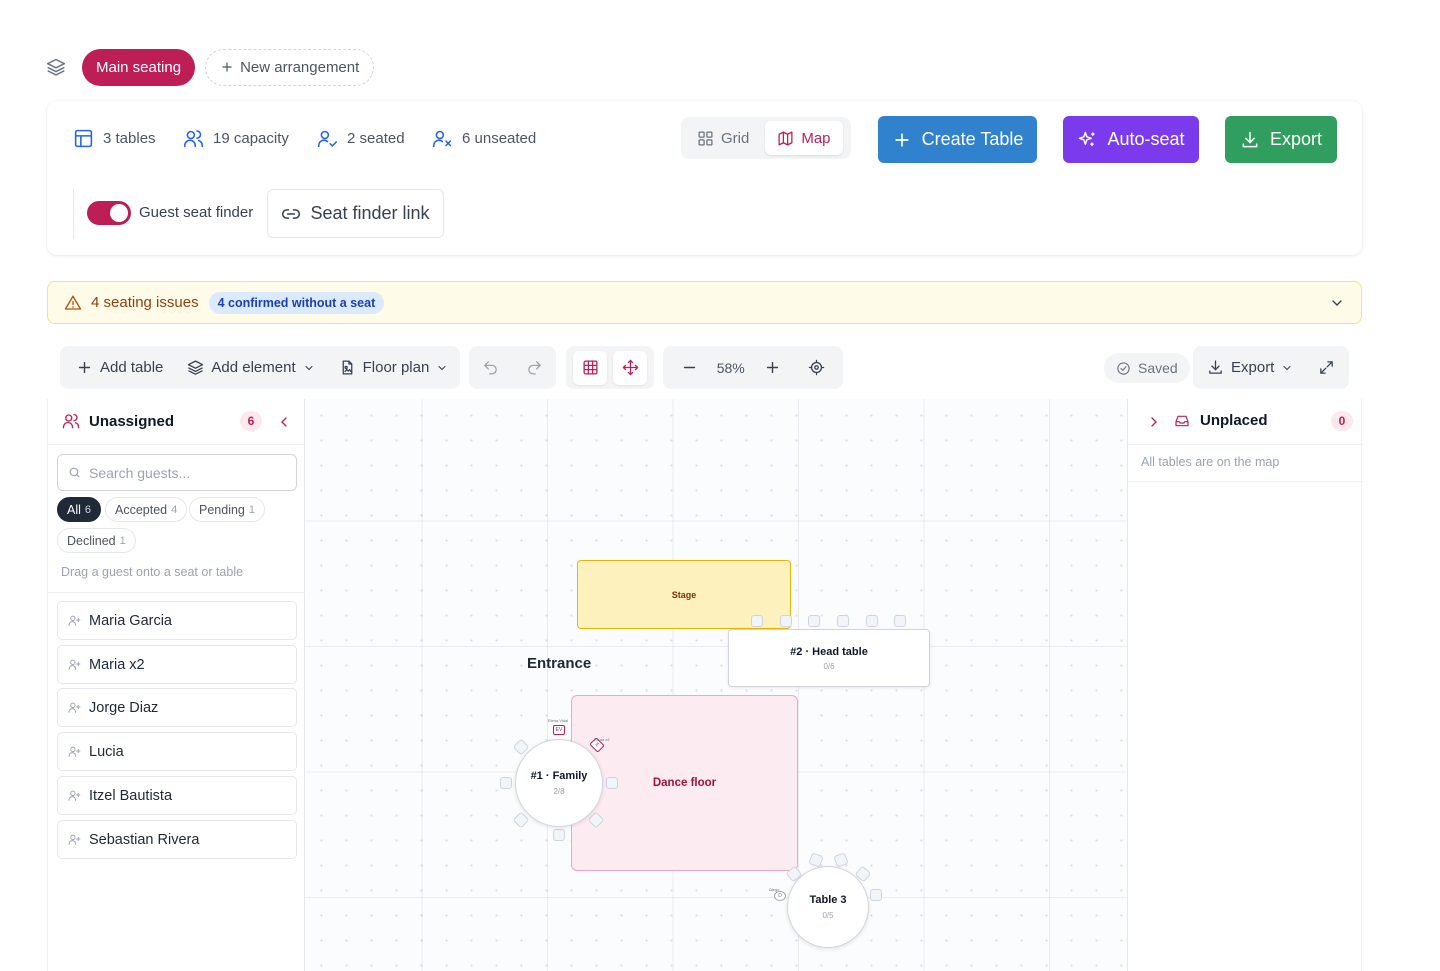 This screenshot has height=971, width=1440. What do you see at coordinates (1154, 422) in the screenshot?
I see `expand-panel-button` at bounding box center [1154, 422].